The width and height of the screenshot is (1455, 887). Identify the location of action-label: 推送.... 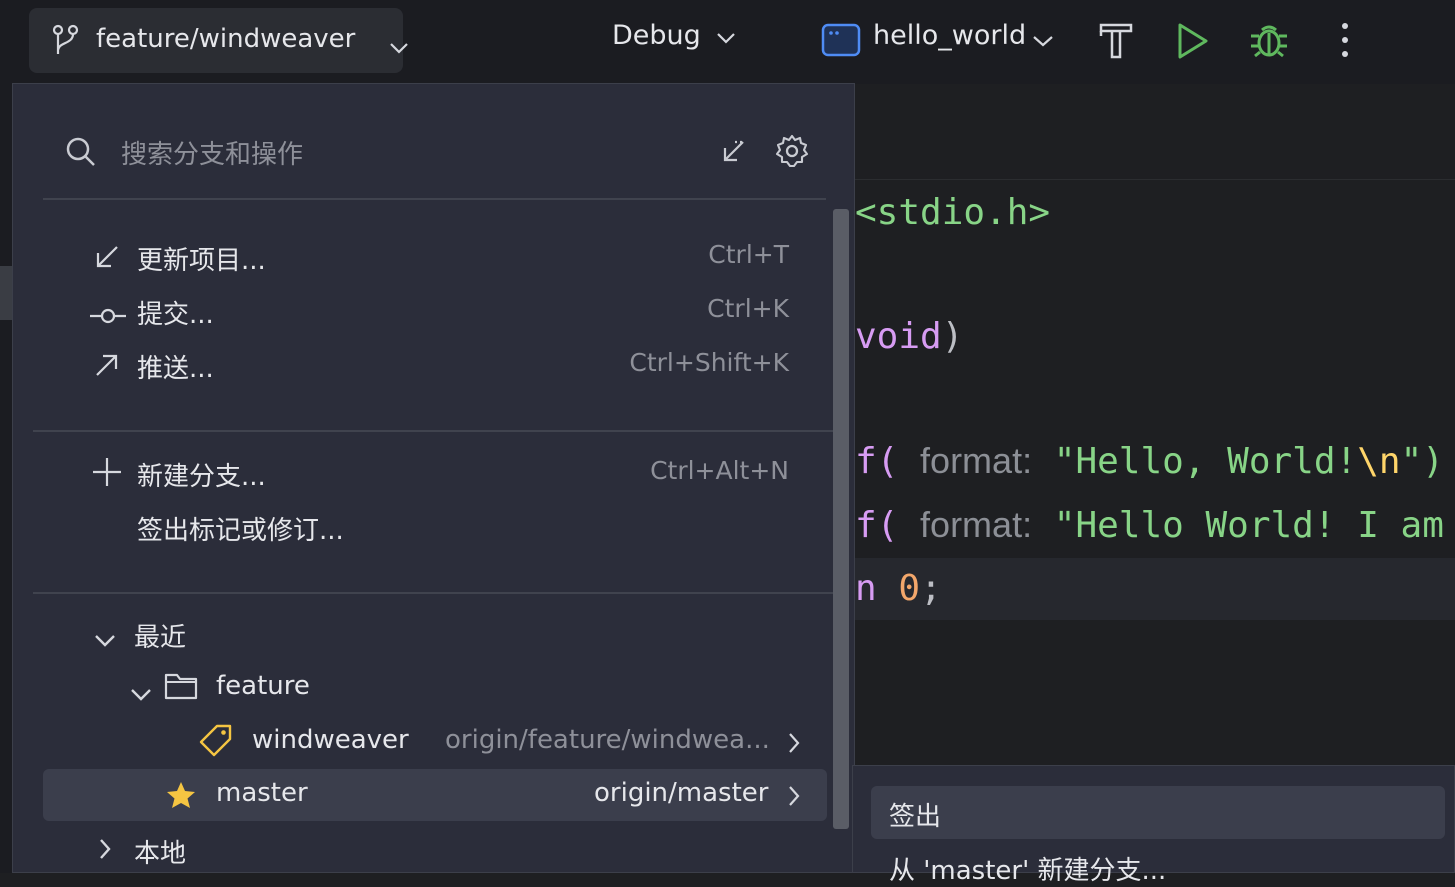
(175, 369).